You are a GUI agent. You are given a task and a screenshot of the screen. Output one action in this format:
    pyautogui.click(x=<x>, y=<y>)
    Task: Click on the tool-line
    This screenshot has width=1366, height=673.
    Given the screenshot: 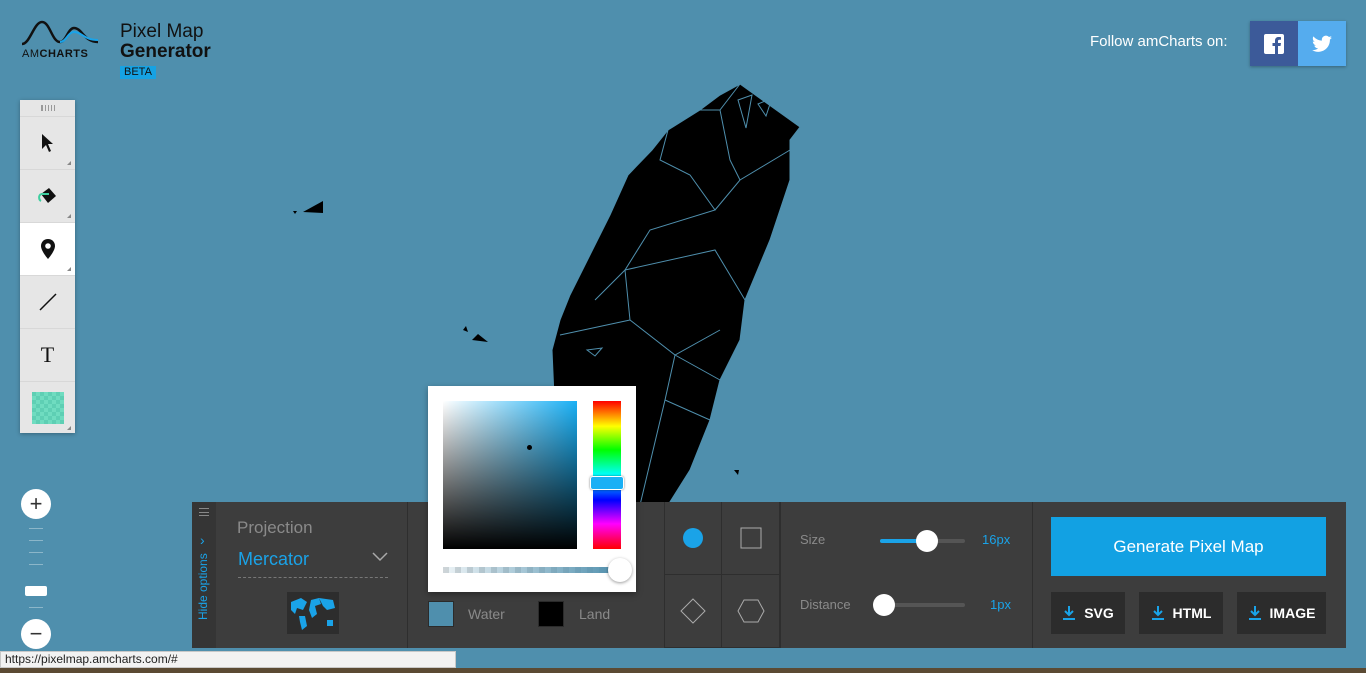 What is the action you would take?
    pyautogui.click(x=47, y=301)
    